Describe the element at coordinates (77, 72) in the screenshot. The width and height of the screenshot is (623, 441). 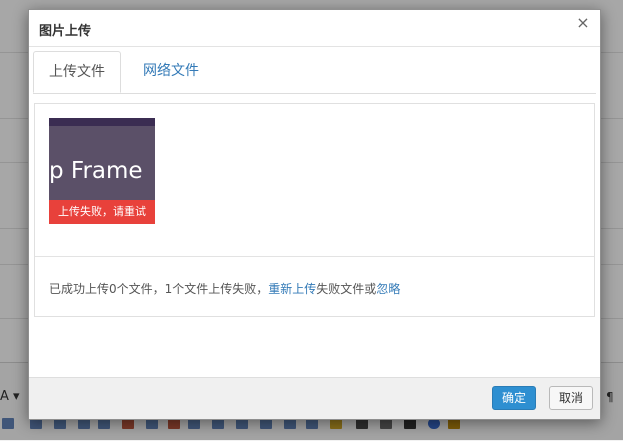
I see `tab-upload-file: 上传文件` at that location.